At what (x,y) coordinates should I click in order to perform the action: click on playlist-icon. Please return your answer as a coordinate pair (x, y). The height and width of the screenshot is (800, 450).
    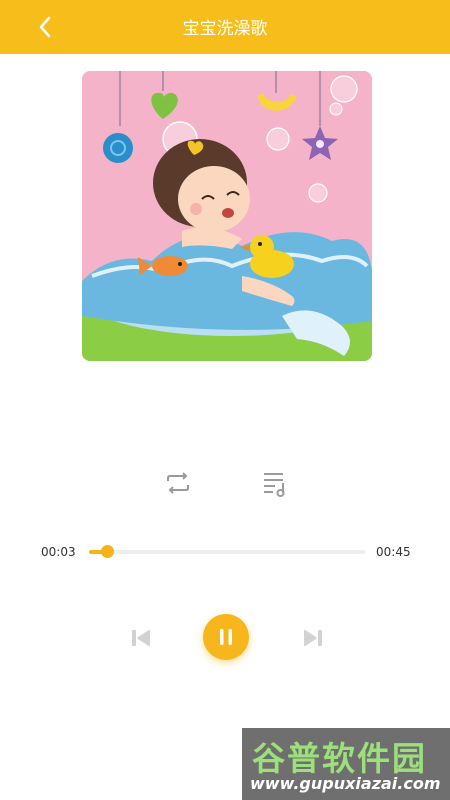
    Looking at the image, I should click on (274, 485).